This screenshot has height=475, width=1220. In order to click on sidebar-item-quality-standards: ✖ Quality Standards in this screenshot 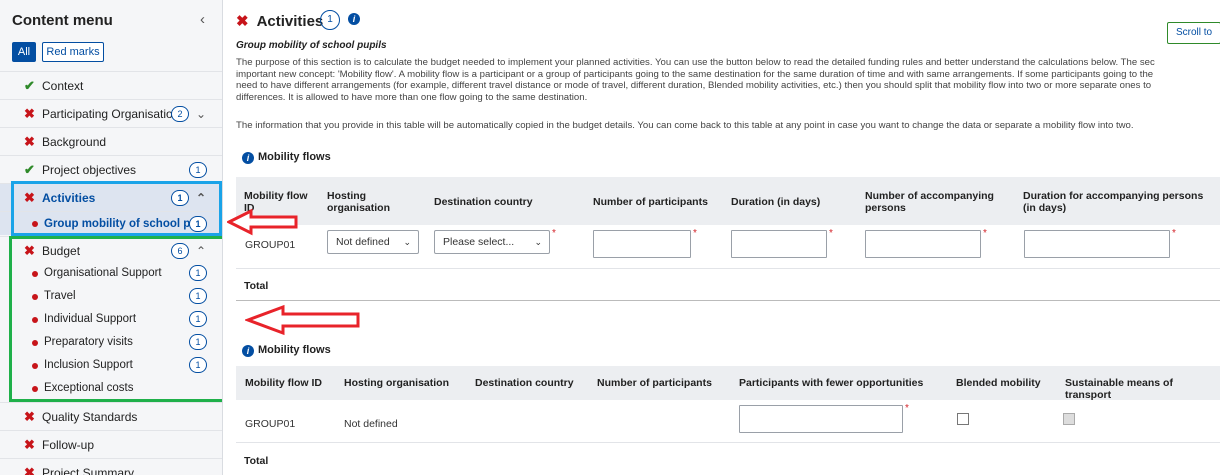, I will do `click(111, 416)`.